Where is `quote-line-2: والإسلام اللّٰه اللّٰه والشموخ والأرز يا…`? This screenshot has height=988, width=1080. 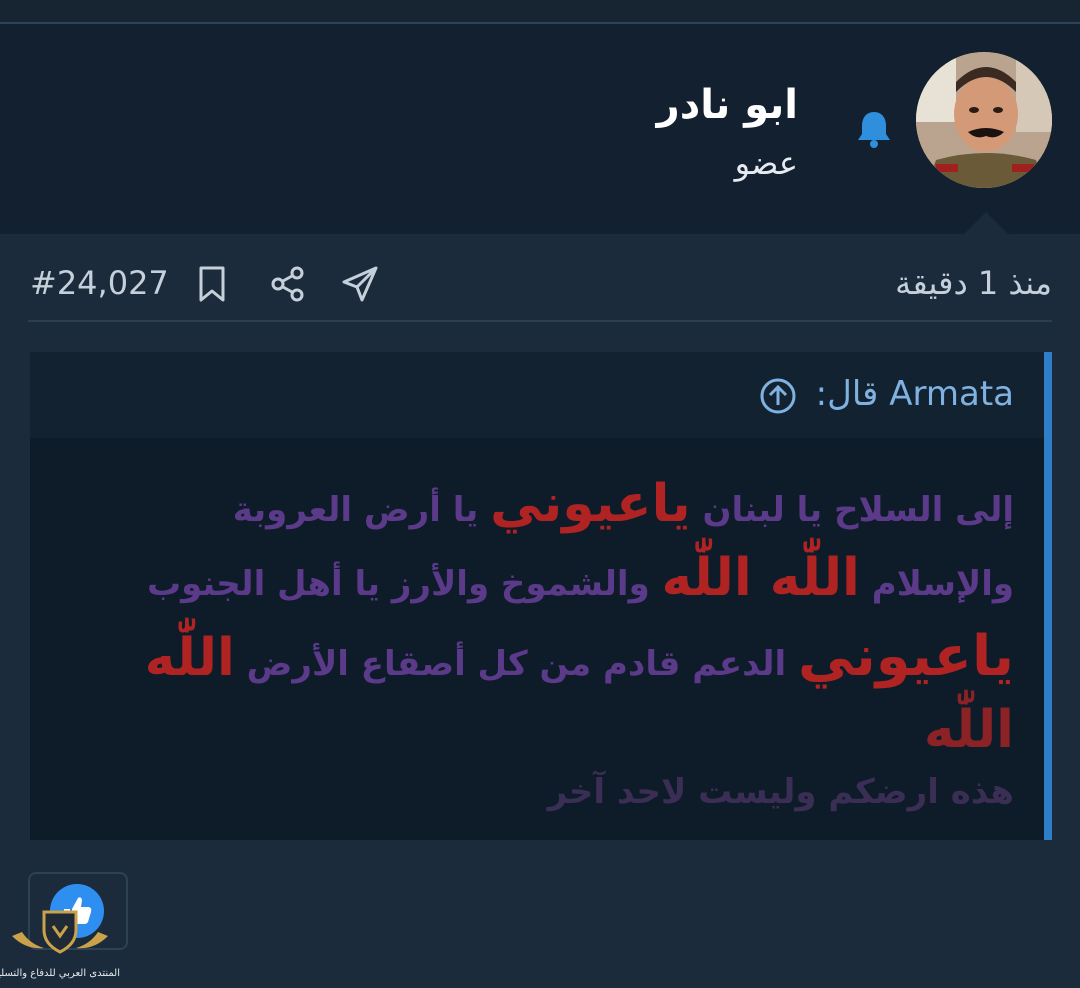 quote-line-2: والإسلام اللّٰه اللّٰه والشموخ والأرز يا… is located at coordinates (580, 578).